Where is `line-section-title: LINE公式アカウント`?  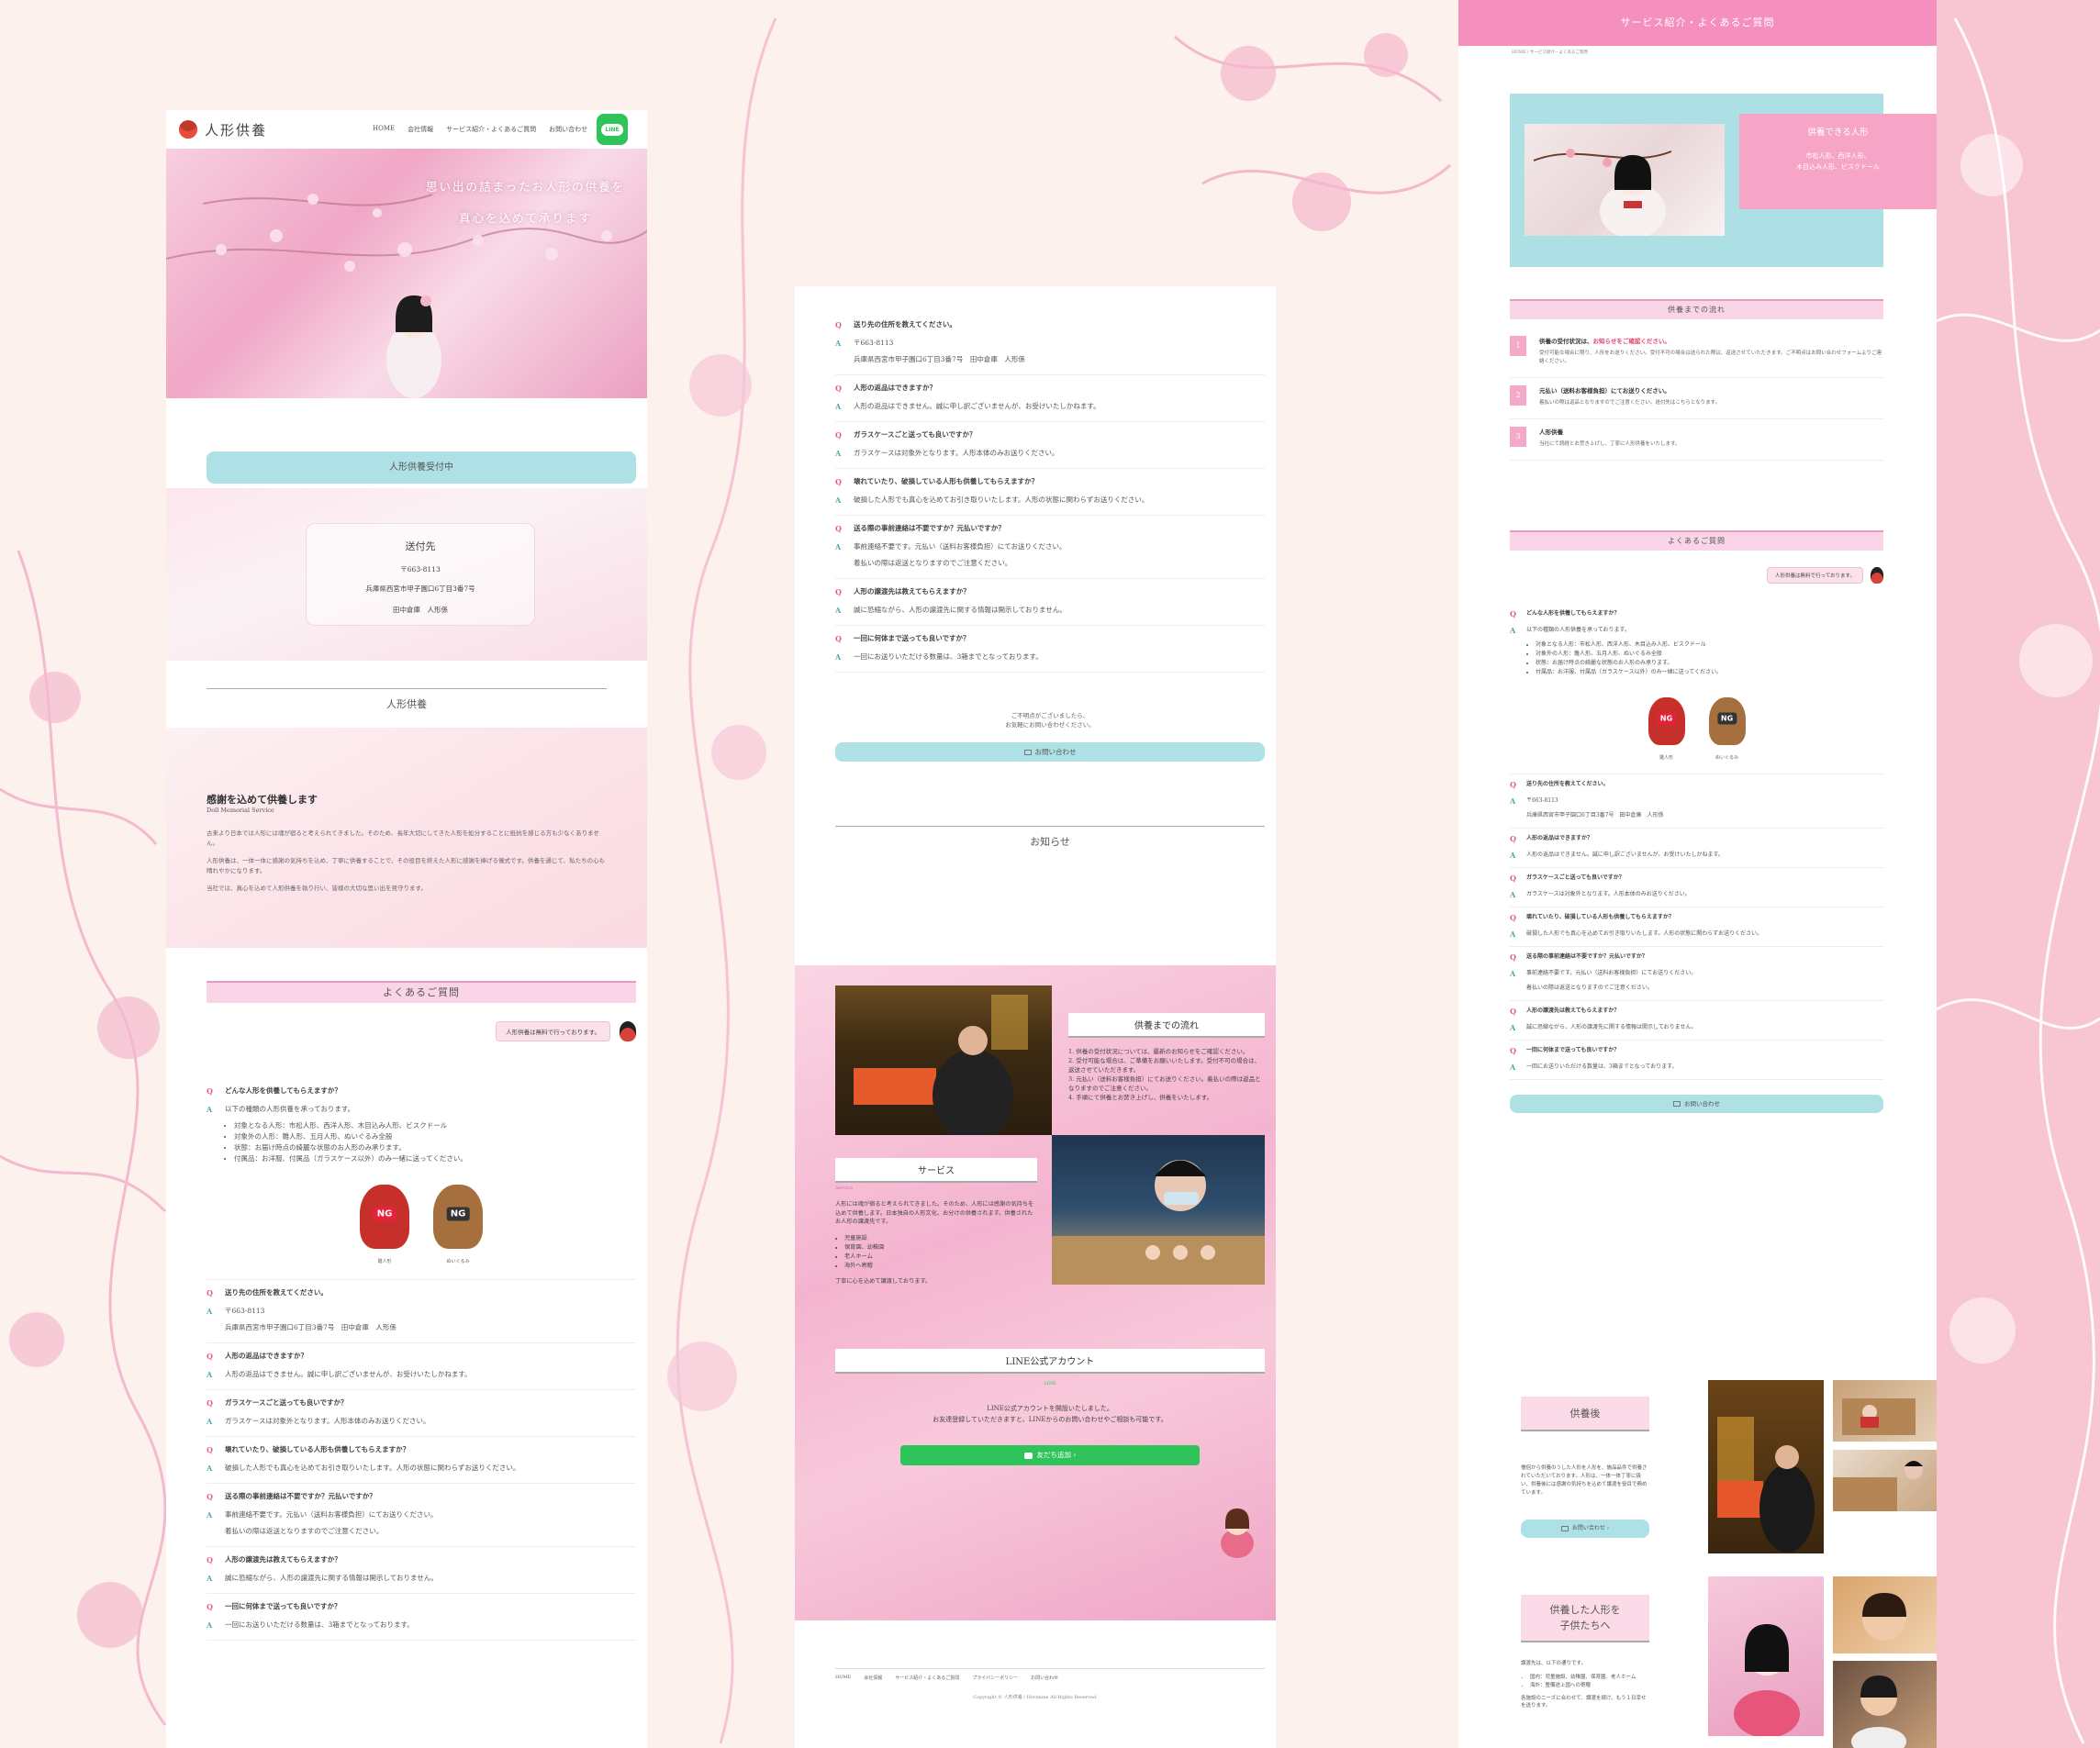
line-section-title: LINE公式アカウント is located at coordinates (1050, 1362).